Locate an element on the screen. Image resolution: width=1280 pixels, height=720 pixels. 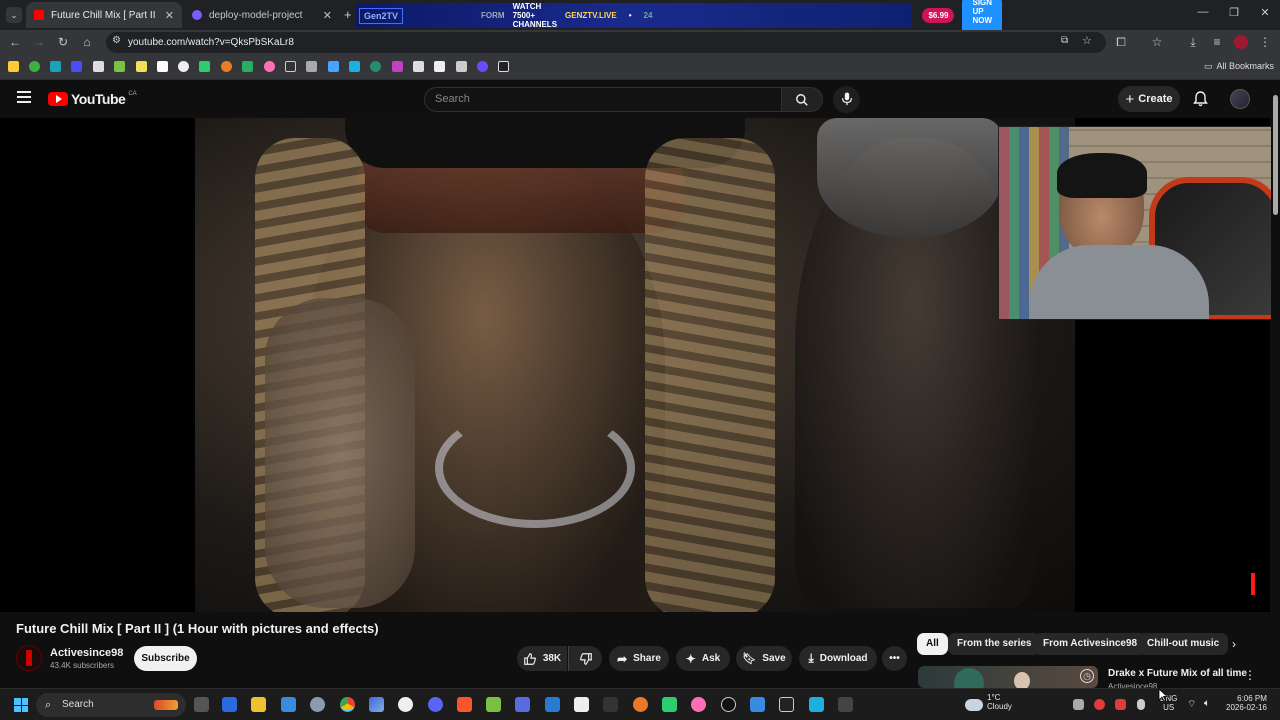
subscribe-button: Subscribe is located at coordinates (165, 658).